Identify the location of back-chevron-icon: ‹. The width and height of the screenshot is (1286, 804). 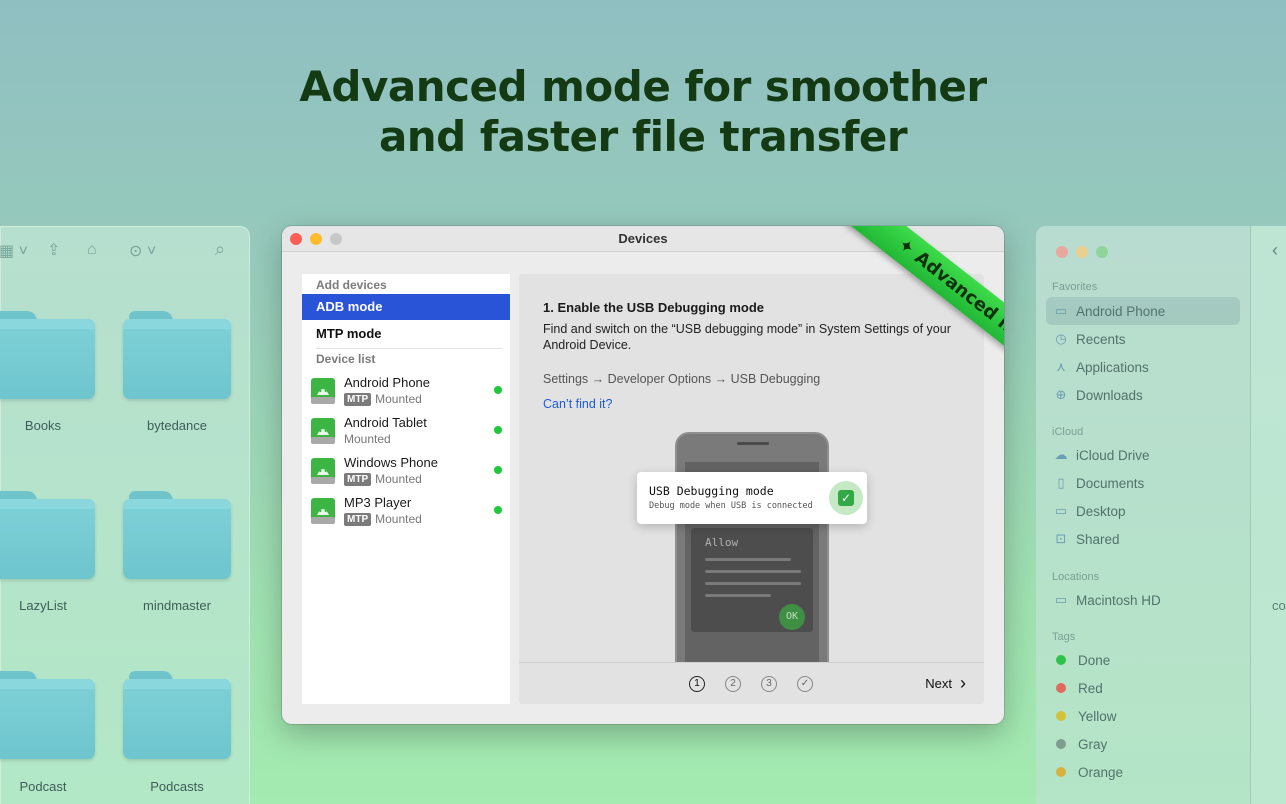
(1275, 250).